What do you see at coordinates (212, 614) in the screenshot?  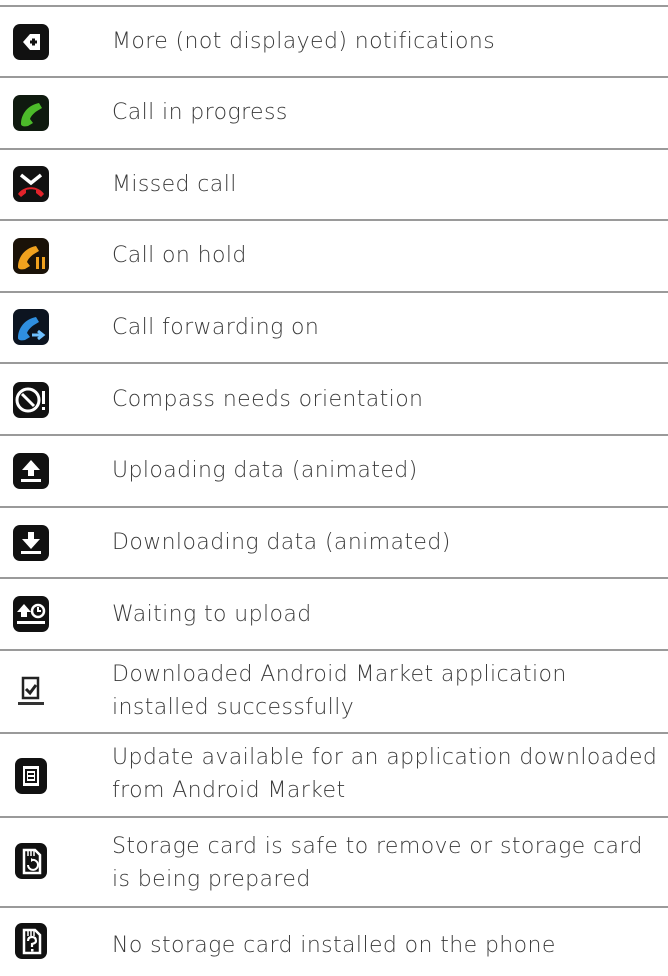 I see `row-label: Waiting to upload` at bounding box center [212, 614].